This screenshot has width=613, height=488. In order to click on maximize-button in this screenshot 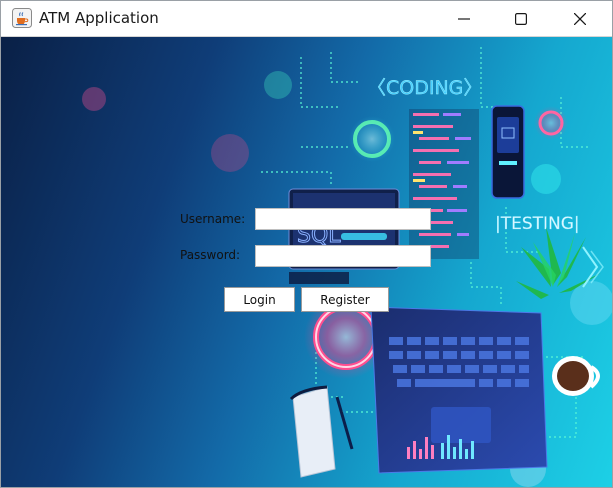, I will do `click(521, 18)`.